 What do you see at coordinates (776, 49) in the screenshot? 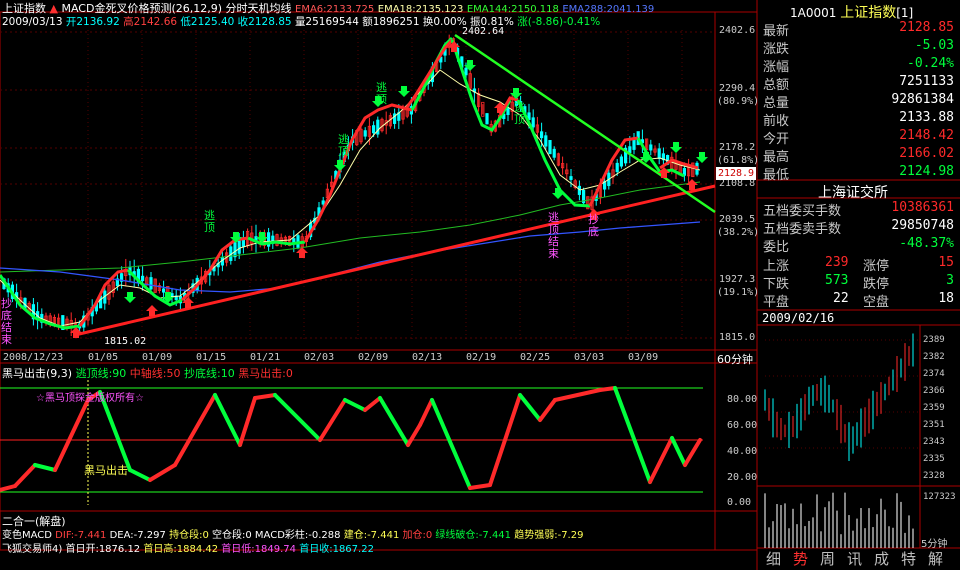
I see `quote-label: 涨跌` at bounding box center [776, 49].